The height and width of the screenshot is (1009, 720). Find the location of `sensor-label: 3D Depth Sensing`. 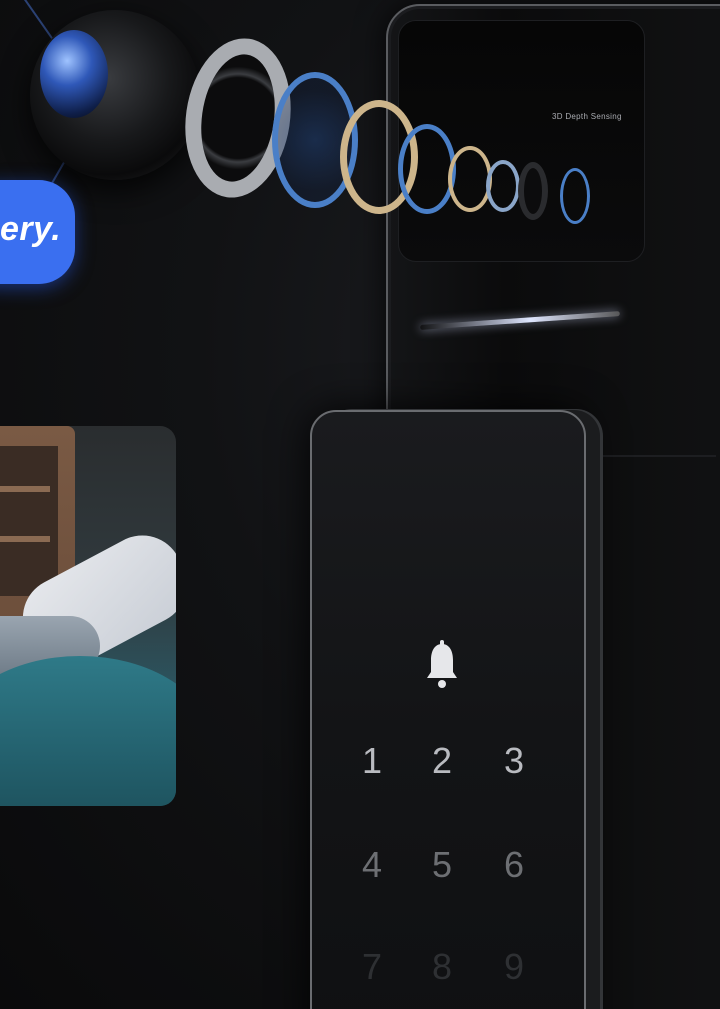

sensor-label: 3D Depth Sensing is located at coordinates (587, 116).